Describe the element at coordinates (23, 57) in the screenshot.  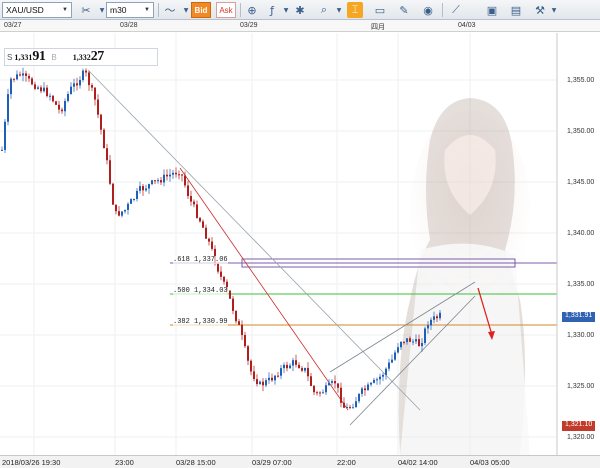
I see `bid-price-prefix: 1,331` at that location.